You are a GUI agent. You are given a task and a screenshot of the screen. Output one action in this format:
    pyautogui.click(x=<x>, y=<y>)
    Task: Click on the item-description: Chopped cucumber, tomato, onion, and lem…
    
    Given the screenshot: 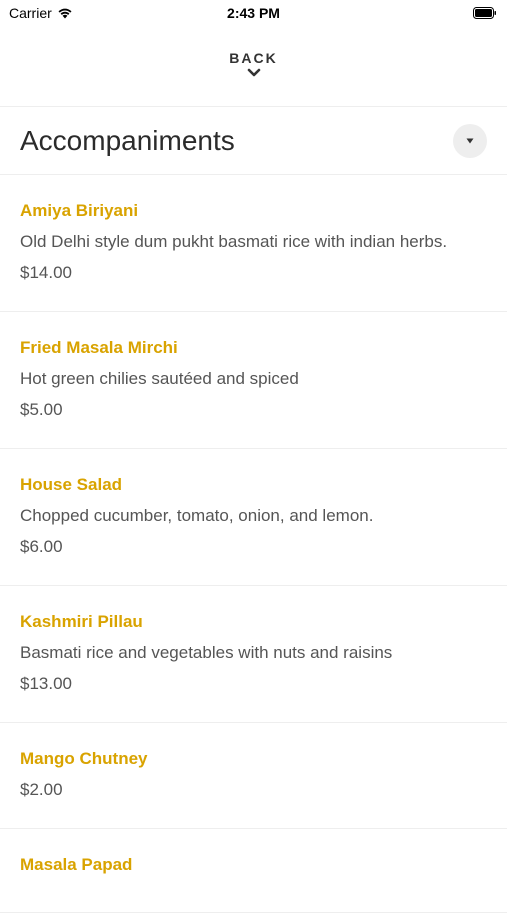 What is the action you would take?
    pyautogui.click(x=197, y=515)
    